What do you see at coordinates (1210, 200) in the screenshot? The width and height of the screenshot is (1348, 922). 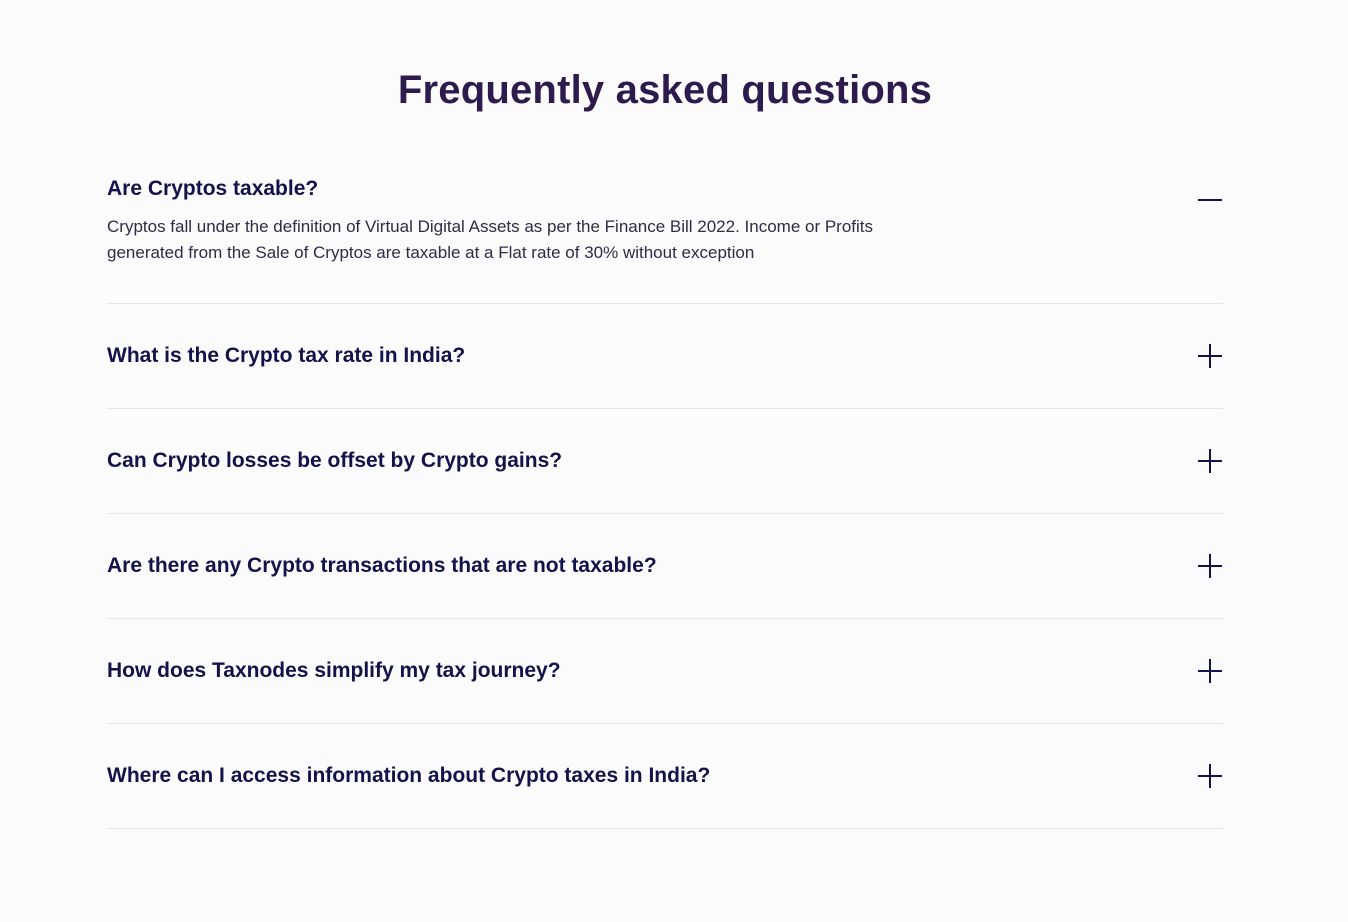 I see `minus-icon` at bounding box center [1210, 200].